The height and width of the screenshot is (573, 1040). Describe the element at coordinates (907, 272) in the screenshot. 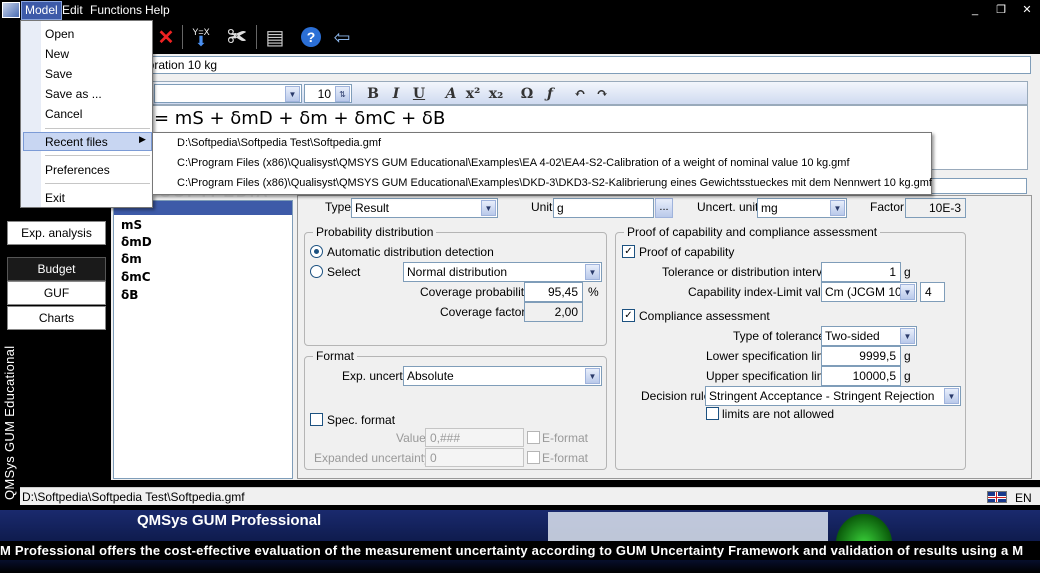

I see `tolerance-unit: g` at that location.